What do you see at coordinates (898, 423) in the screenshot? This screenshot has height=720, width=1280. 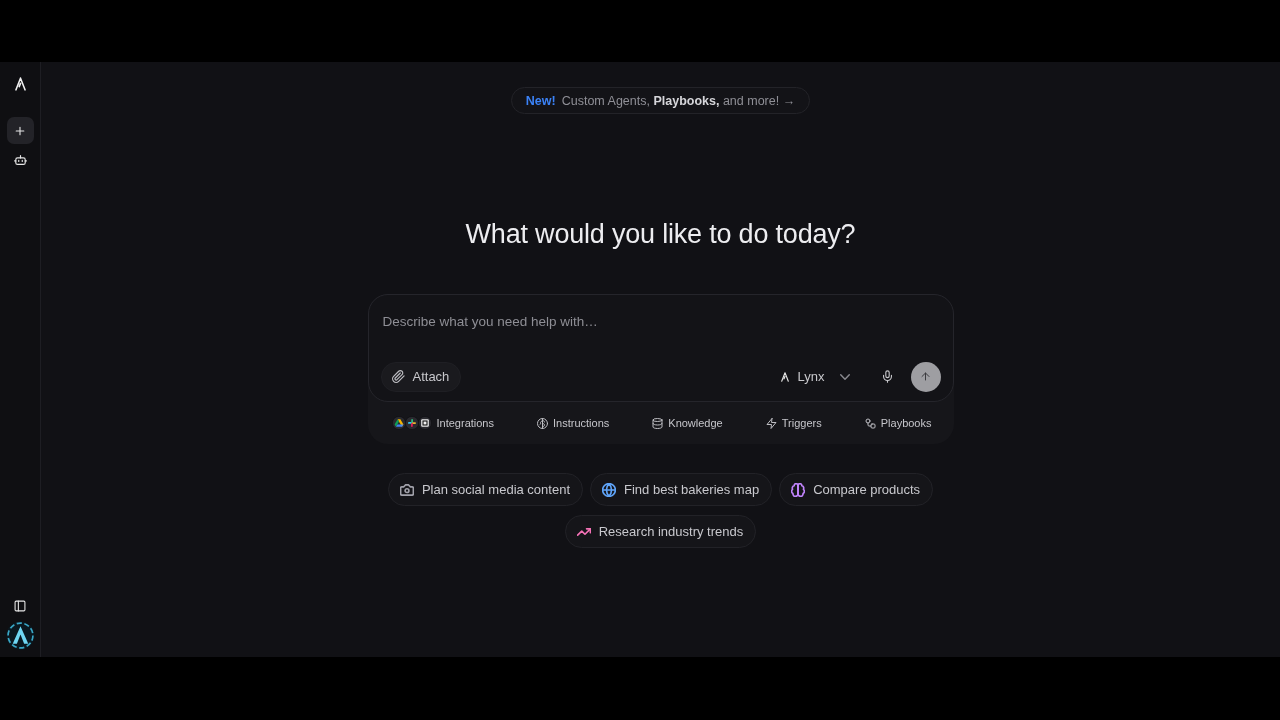 I see `tool-button: Playbooks` at bounding box center [898, 423].